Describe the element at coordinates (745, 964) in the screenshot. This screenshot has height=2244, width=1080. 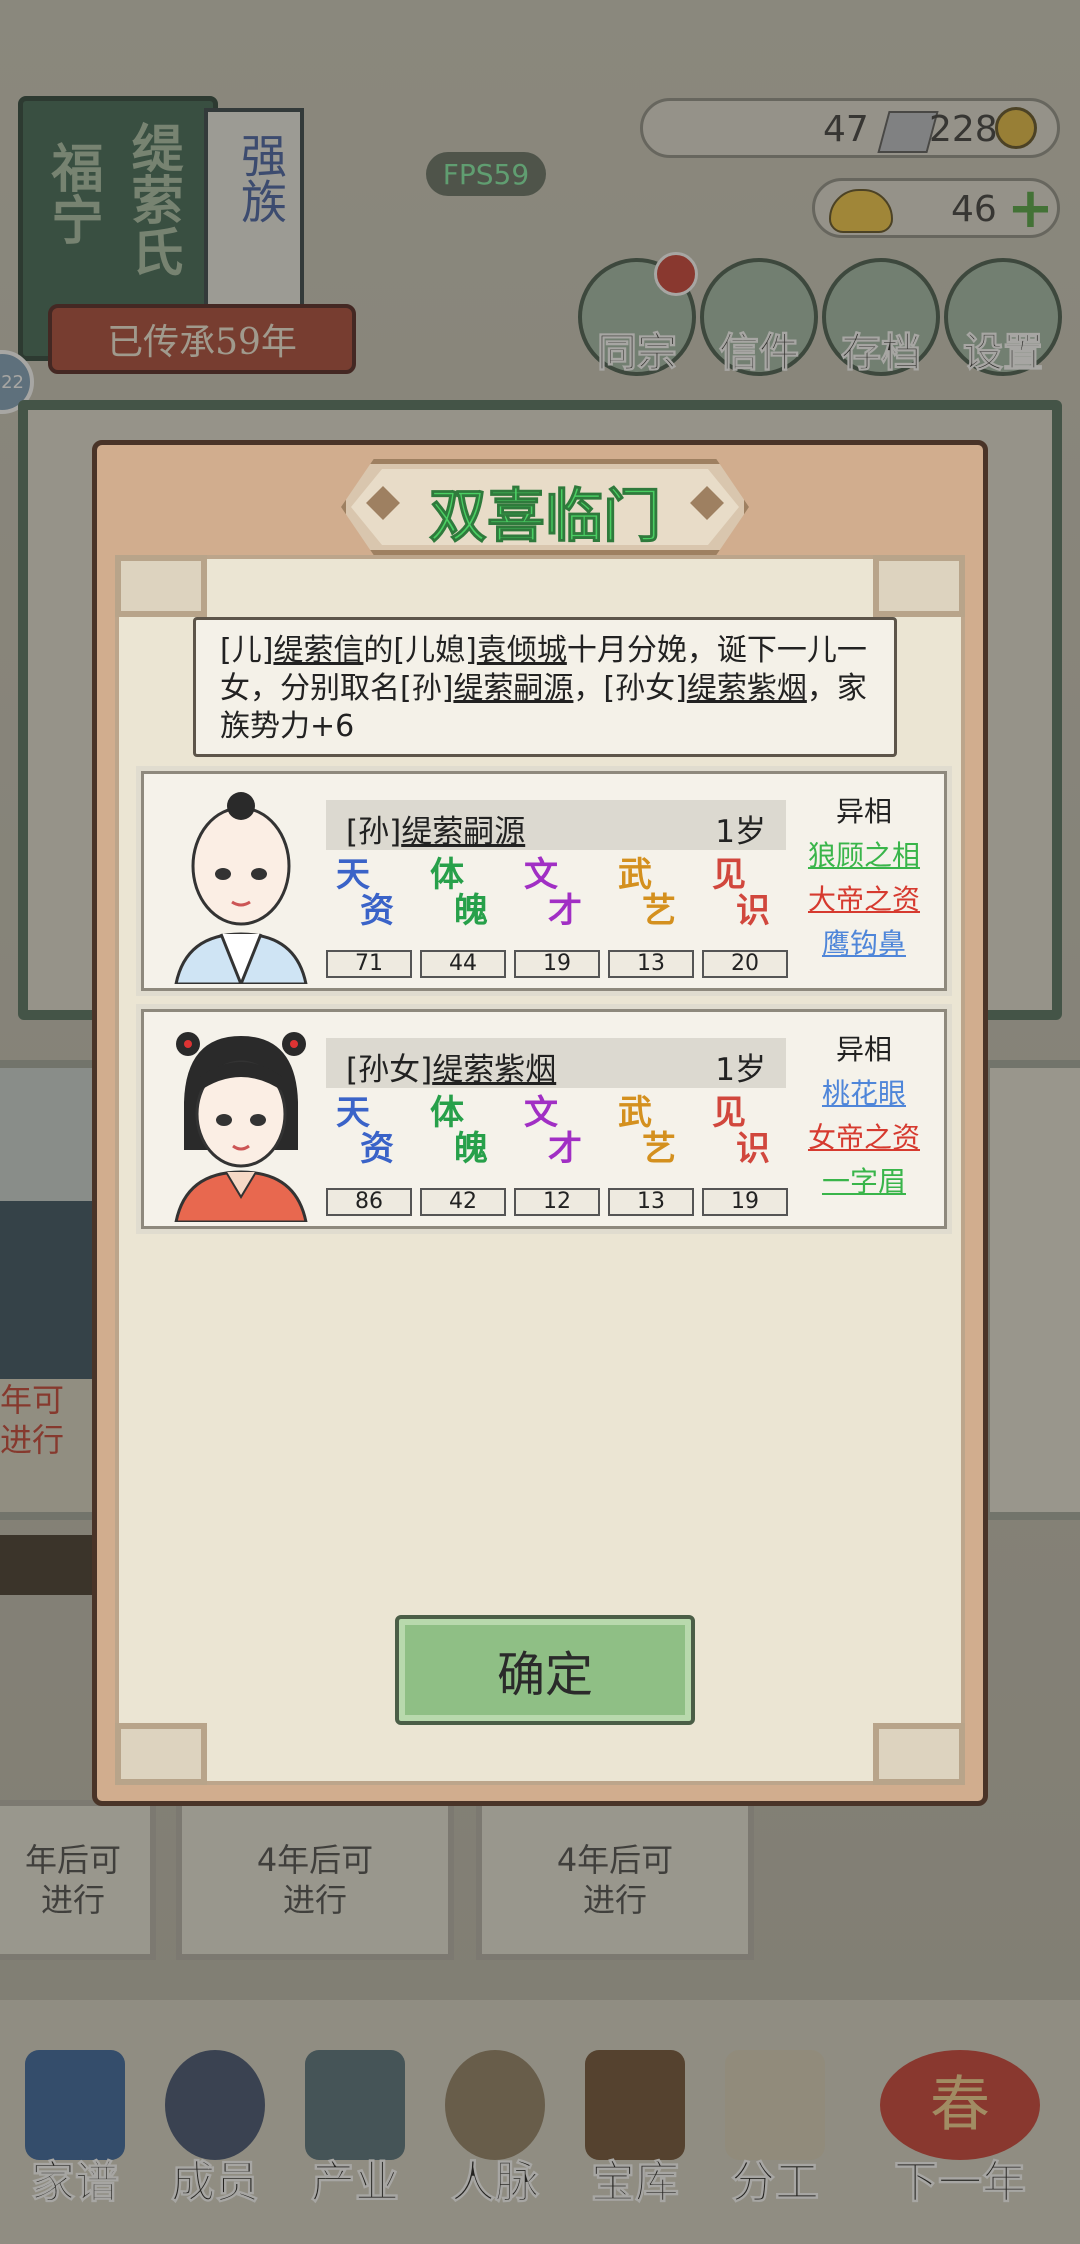
I see `stat-value: 20` at that location.